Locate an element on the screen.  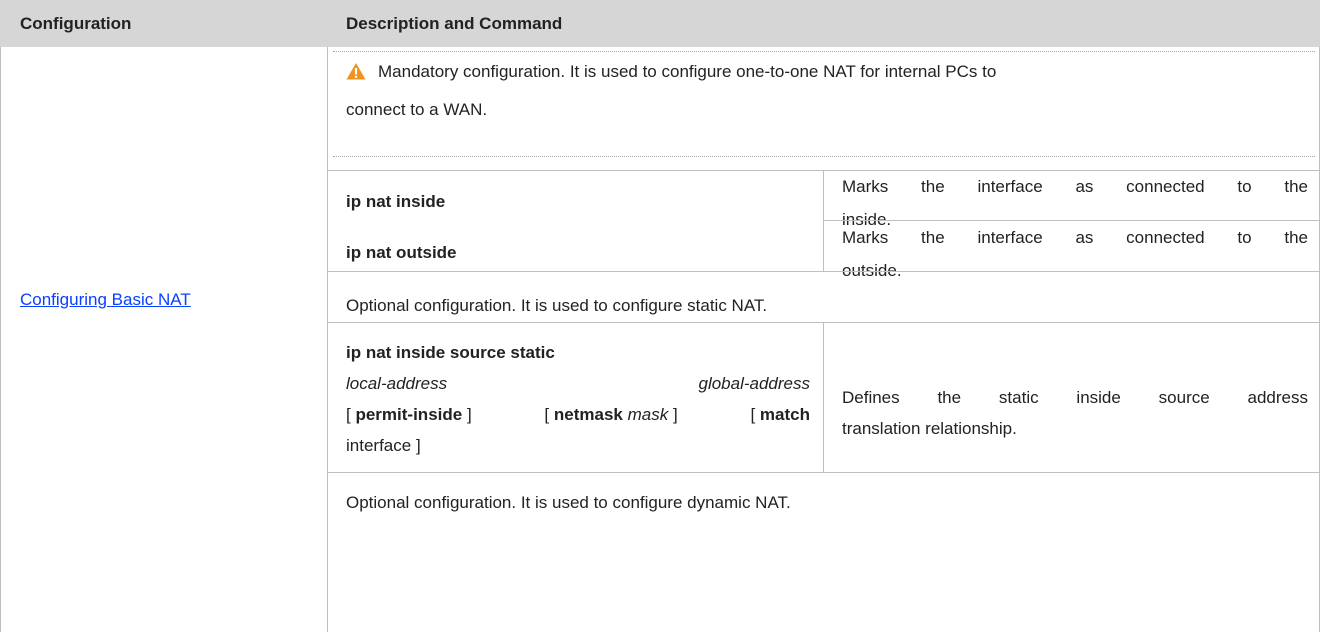
static-command-line1: ip nat inside source static is located at coordinates (450, 352).